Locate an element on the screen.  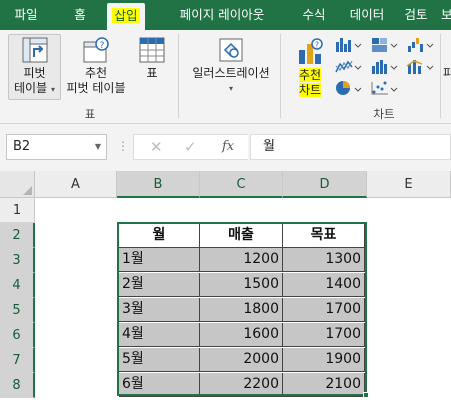
ribbon-tab-bar: 파일 홈 삽입 페이지 레이아웃 수식 데이터 검토 보 is located at coordinates (225, 15).